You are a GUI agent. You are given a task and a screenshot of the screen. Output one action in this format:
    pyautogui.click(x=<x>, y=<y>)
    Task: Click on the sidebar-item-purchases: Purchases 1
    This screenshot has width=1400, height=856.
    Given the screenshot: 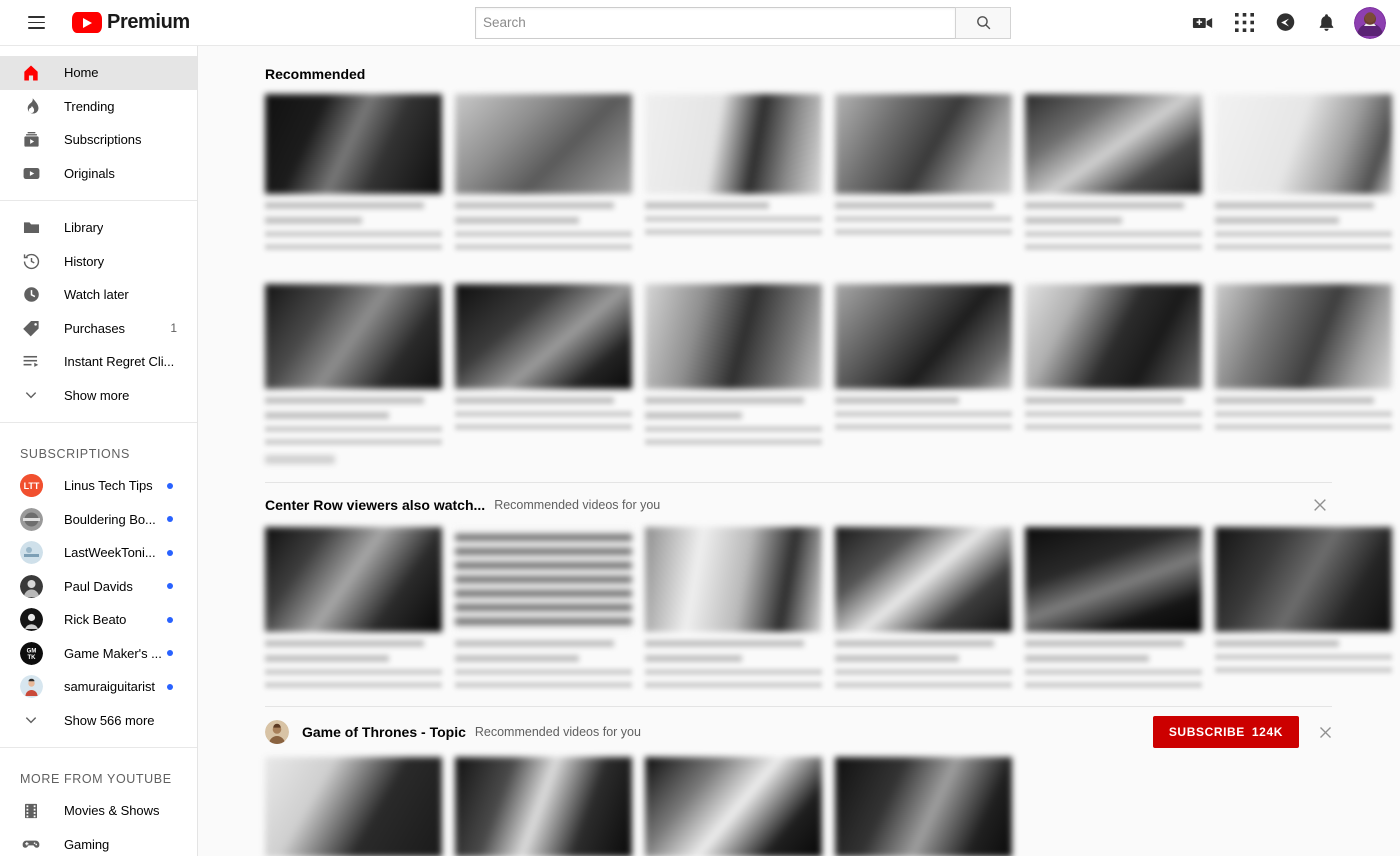 What is the action you would take?
    pyautogui.click(x=98, y=329)
    